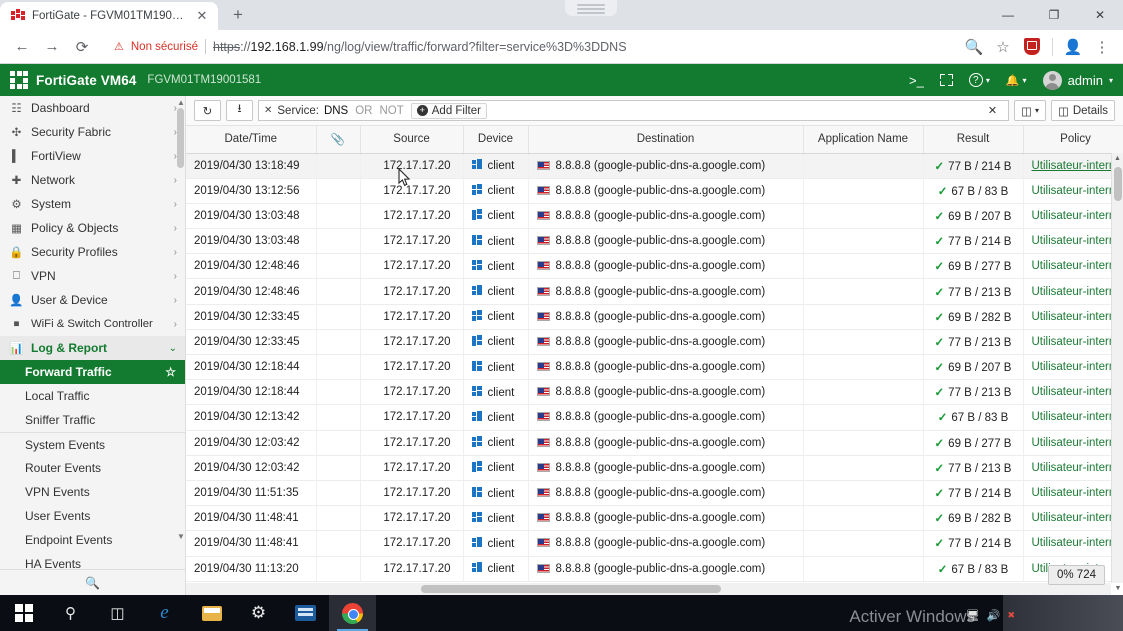 This screenshot has width=1123, height=631. What do you see at coordinates (92, 516) in the screenshot?
I see `sidebar-item-user-events: User Events` at bounding box center [92, 516].